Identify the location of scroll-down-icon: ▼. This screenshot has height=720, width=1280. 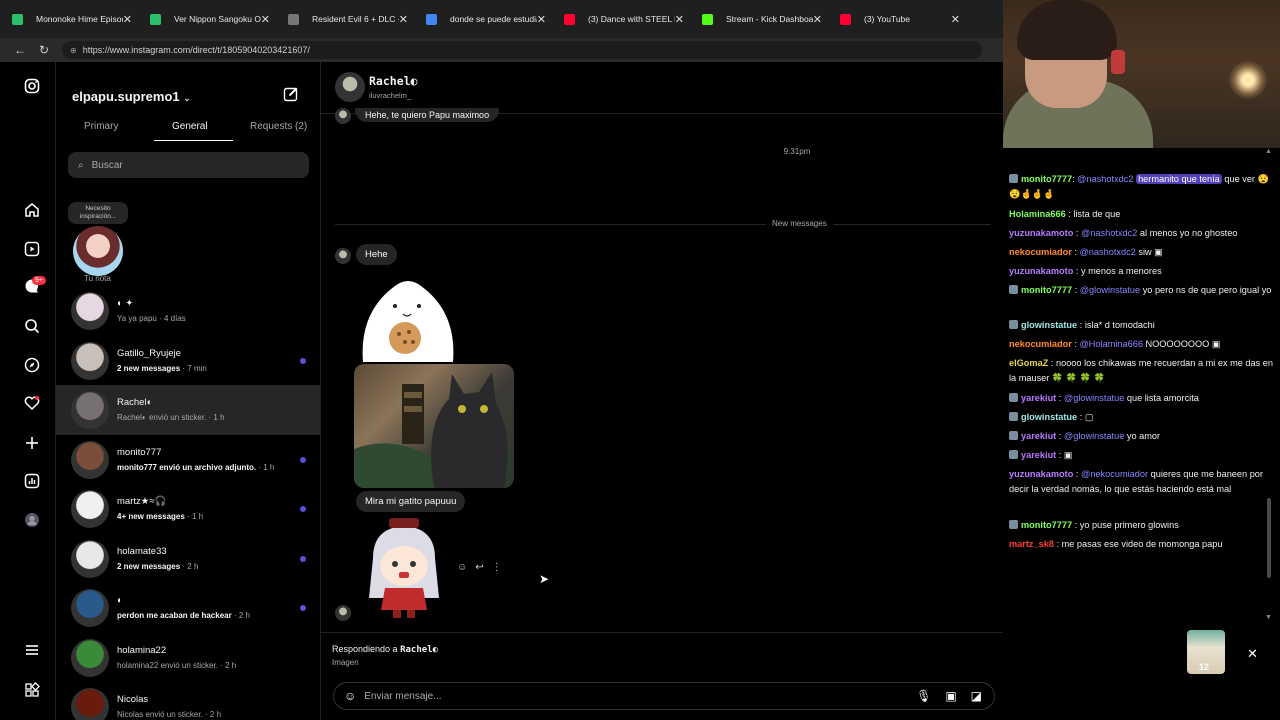
(1268, 617).